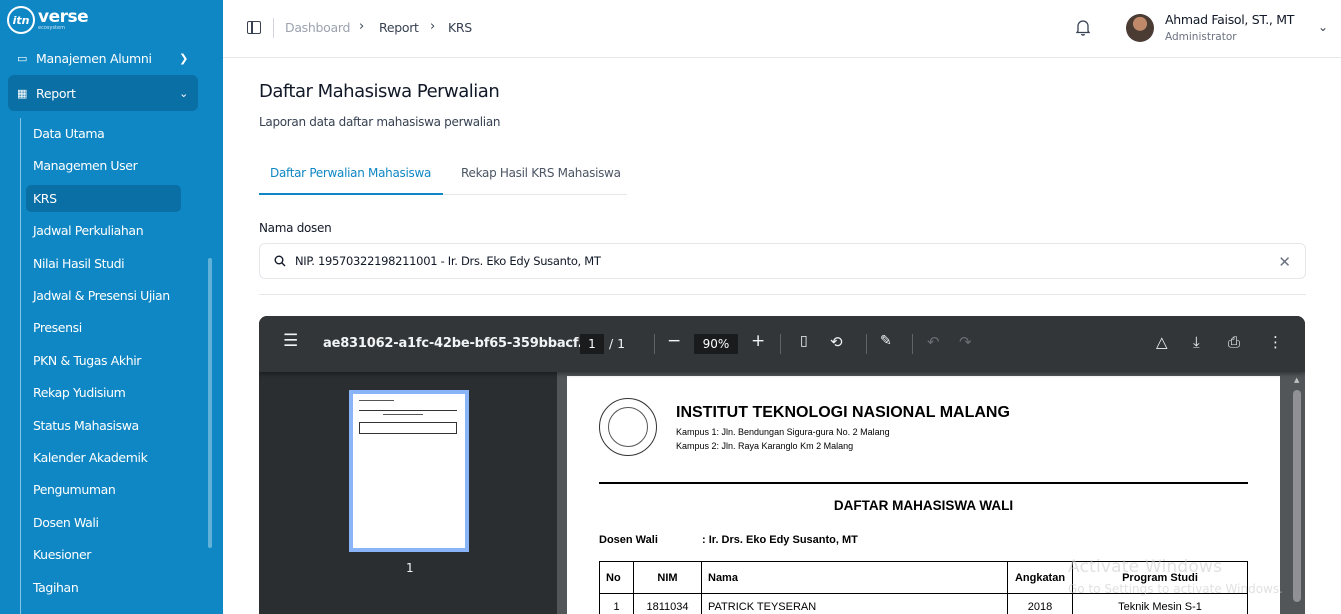 The height and width of the screenshot is (614, 1341). Describe the element at coordinates (399, 27) in the screenshot. I see `breadcrumb-report: Report` at that location.